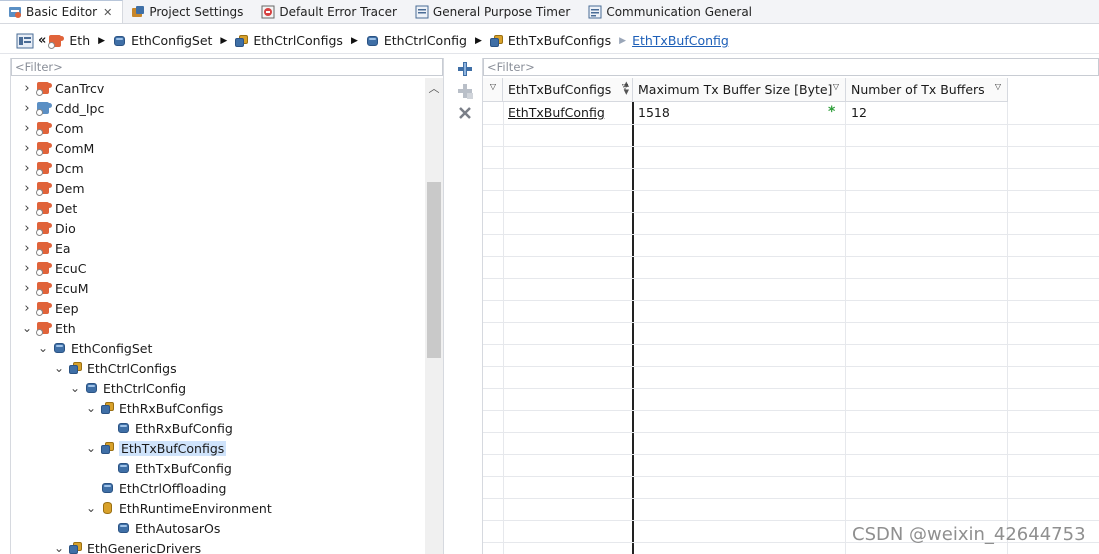  Describe the element at coordinates (434, 270) in the screenshot. I see `scrollbar-thumb` at that location.